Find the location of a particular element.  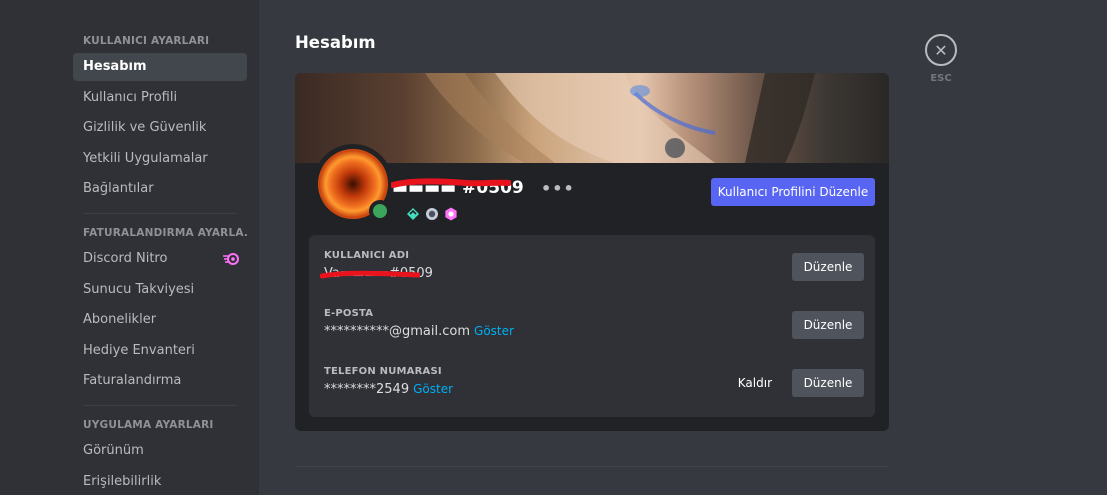

esc-label: ESC is located at coordinates (941, 78).